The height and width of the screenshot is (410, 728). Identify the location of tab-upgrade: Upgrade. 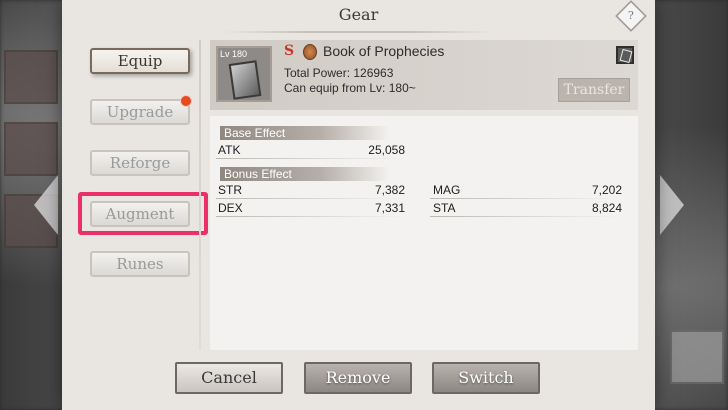
(141, 110).